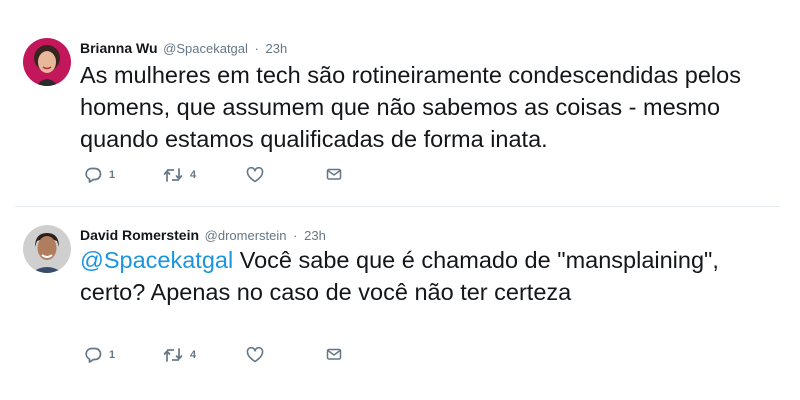 Image resolution: width=800 pixels, height=400 pixels. Describe the element at coordinates (205, 48) in the screenshot. I see `author-handle: @Spacekatgal` at that location.